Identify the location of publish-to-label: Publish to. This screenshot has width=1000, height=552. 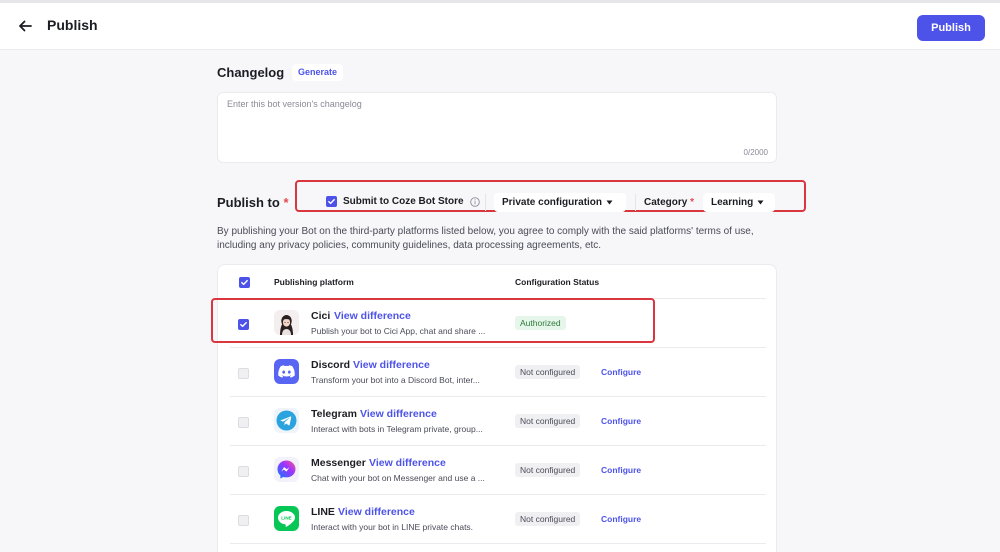
(248, 202).